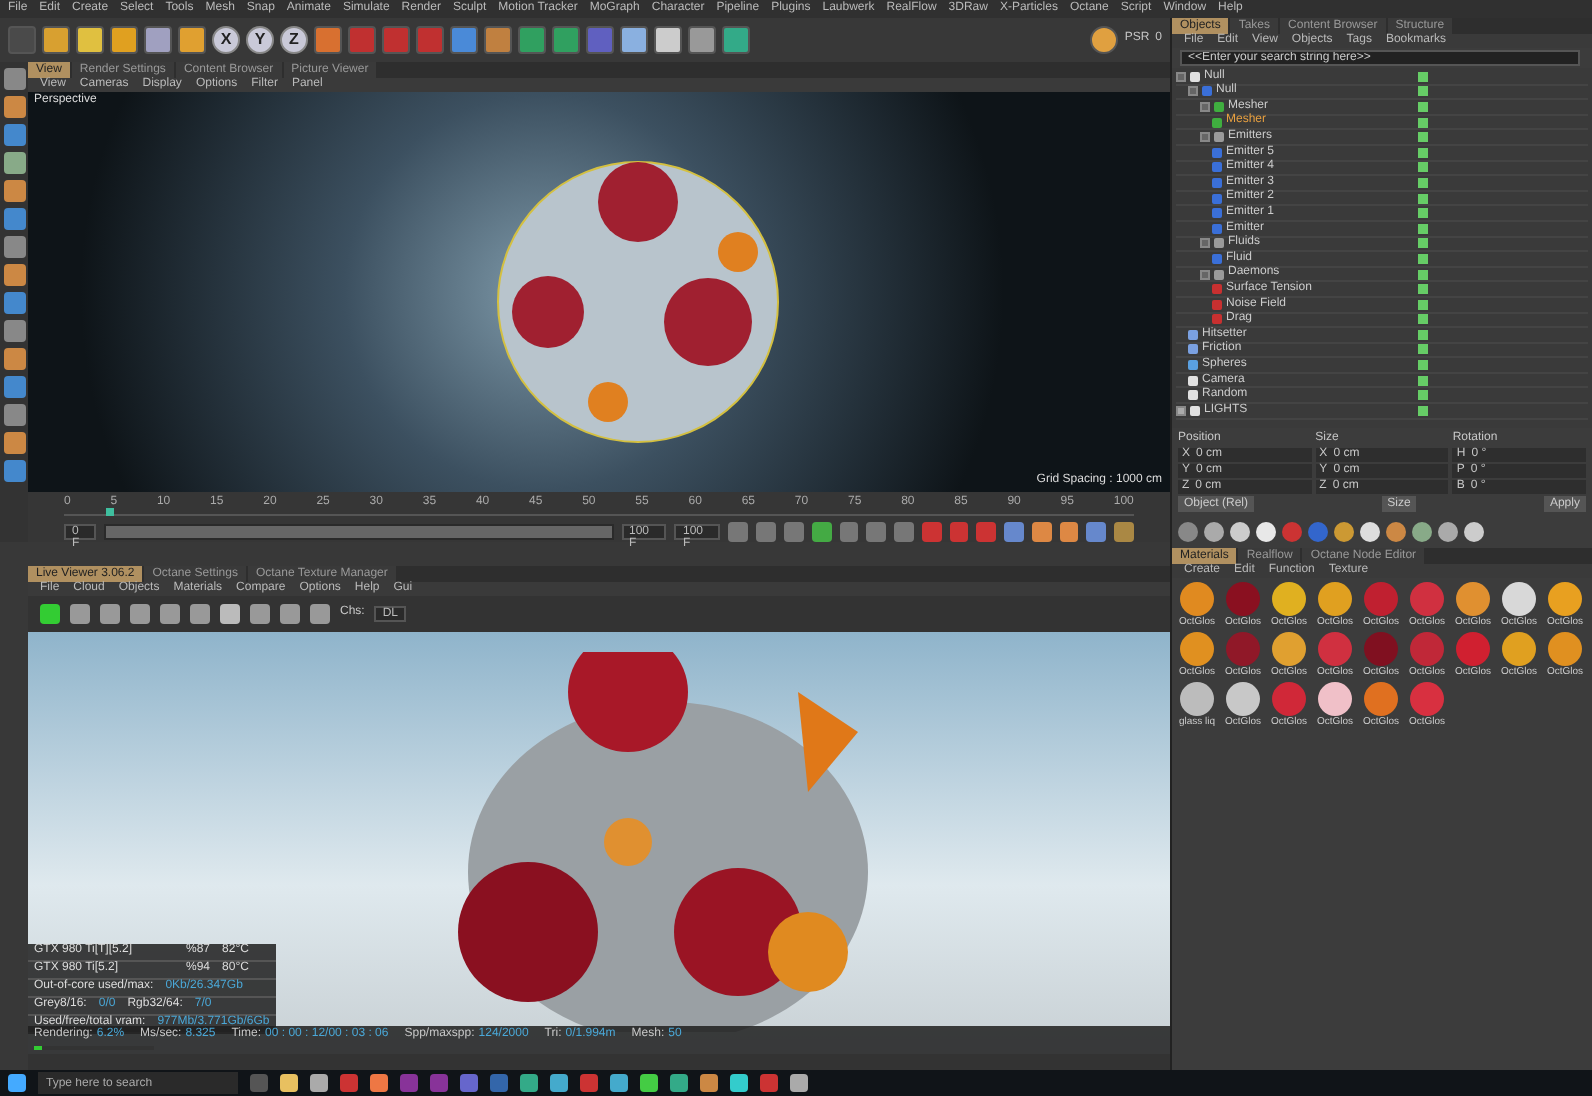  What do you see at coordinates (17, 1083) in the screenshot?
I see `windows-start-icon` at bounding box center [17, 1083].